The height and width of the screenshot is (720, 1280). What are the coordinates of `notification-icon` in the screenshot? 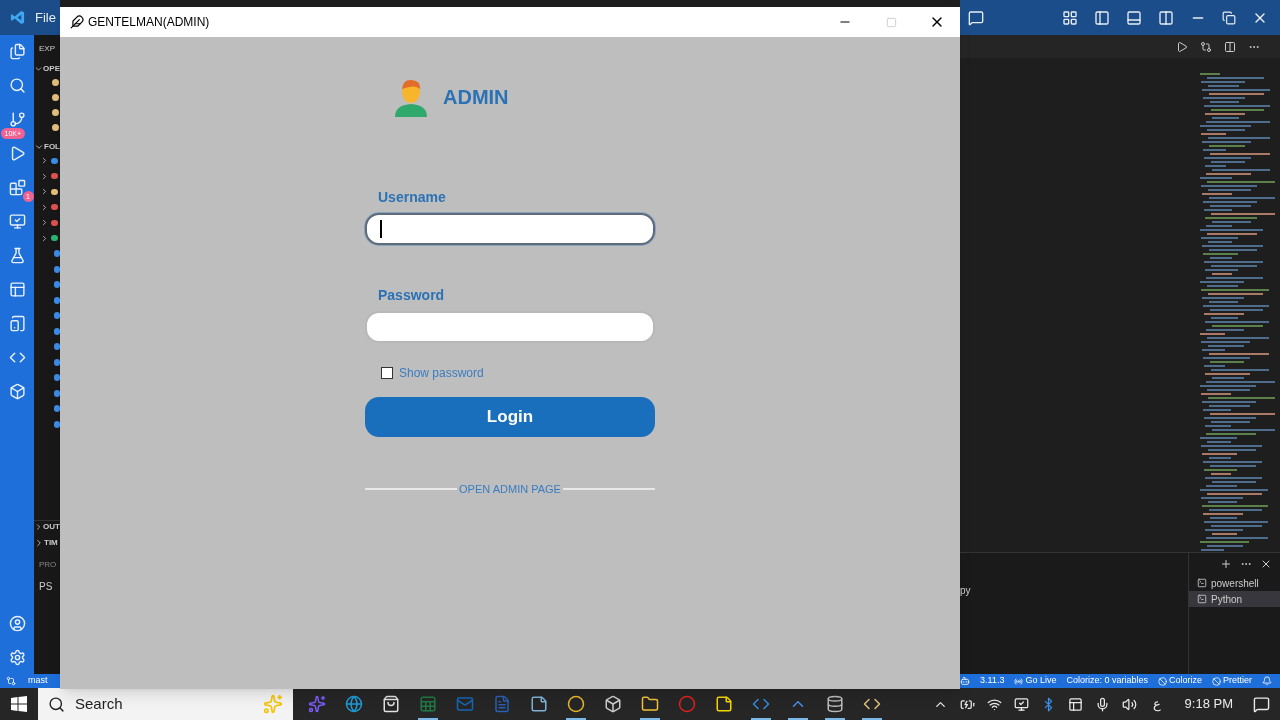 It's located at (1261, 704).